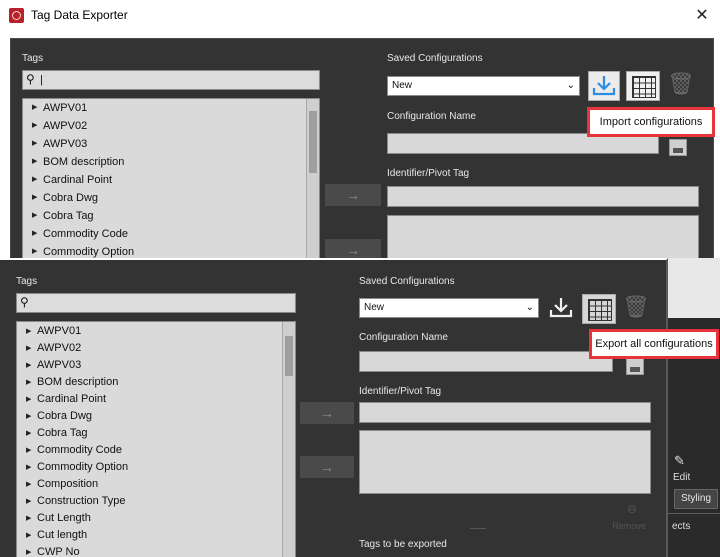 This screenshot has width=720, height=557. Describe the element at coordinates (62, 535) in the screenshot. I see `tag-list-item-label: Cut length` at that location.